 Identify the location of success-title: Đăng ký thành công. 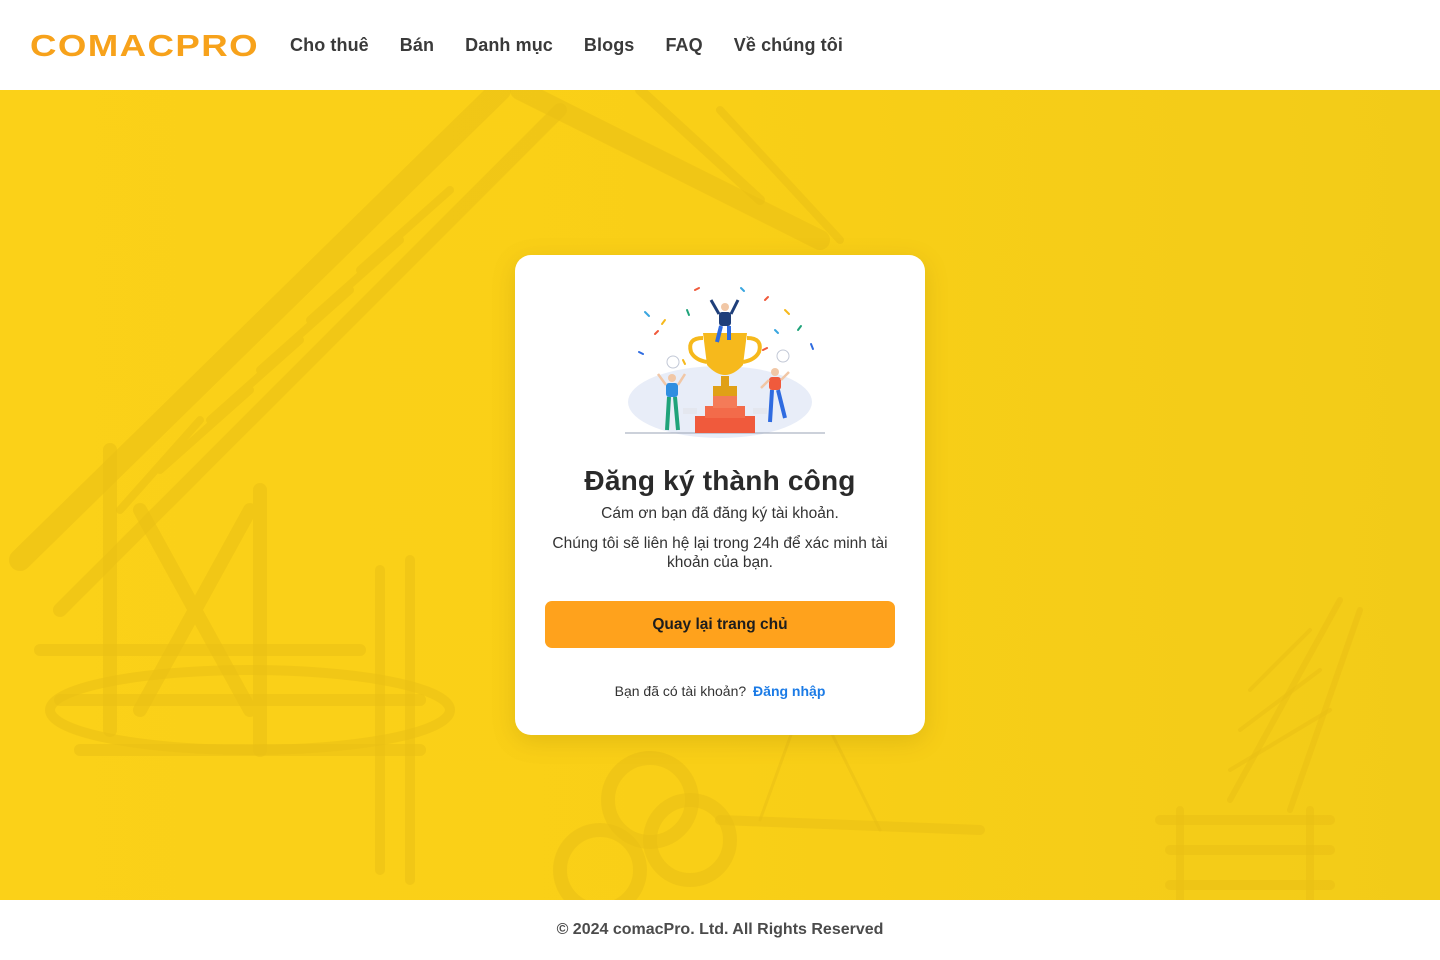
(720, 480).